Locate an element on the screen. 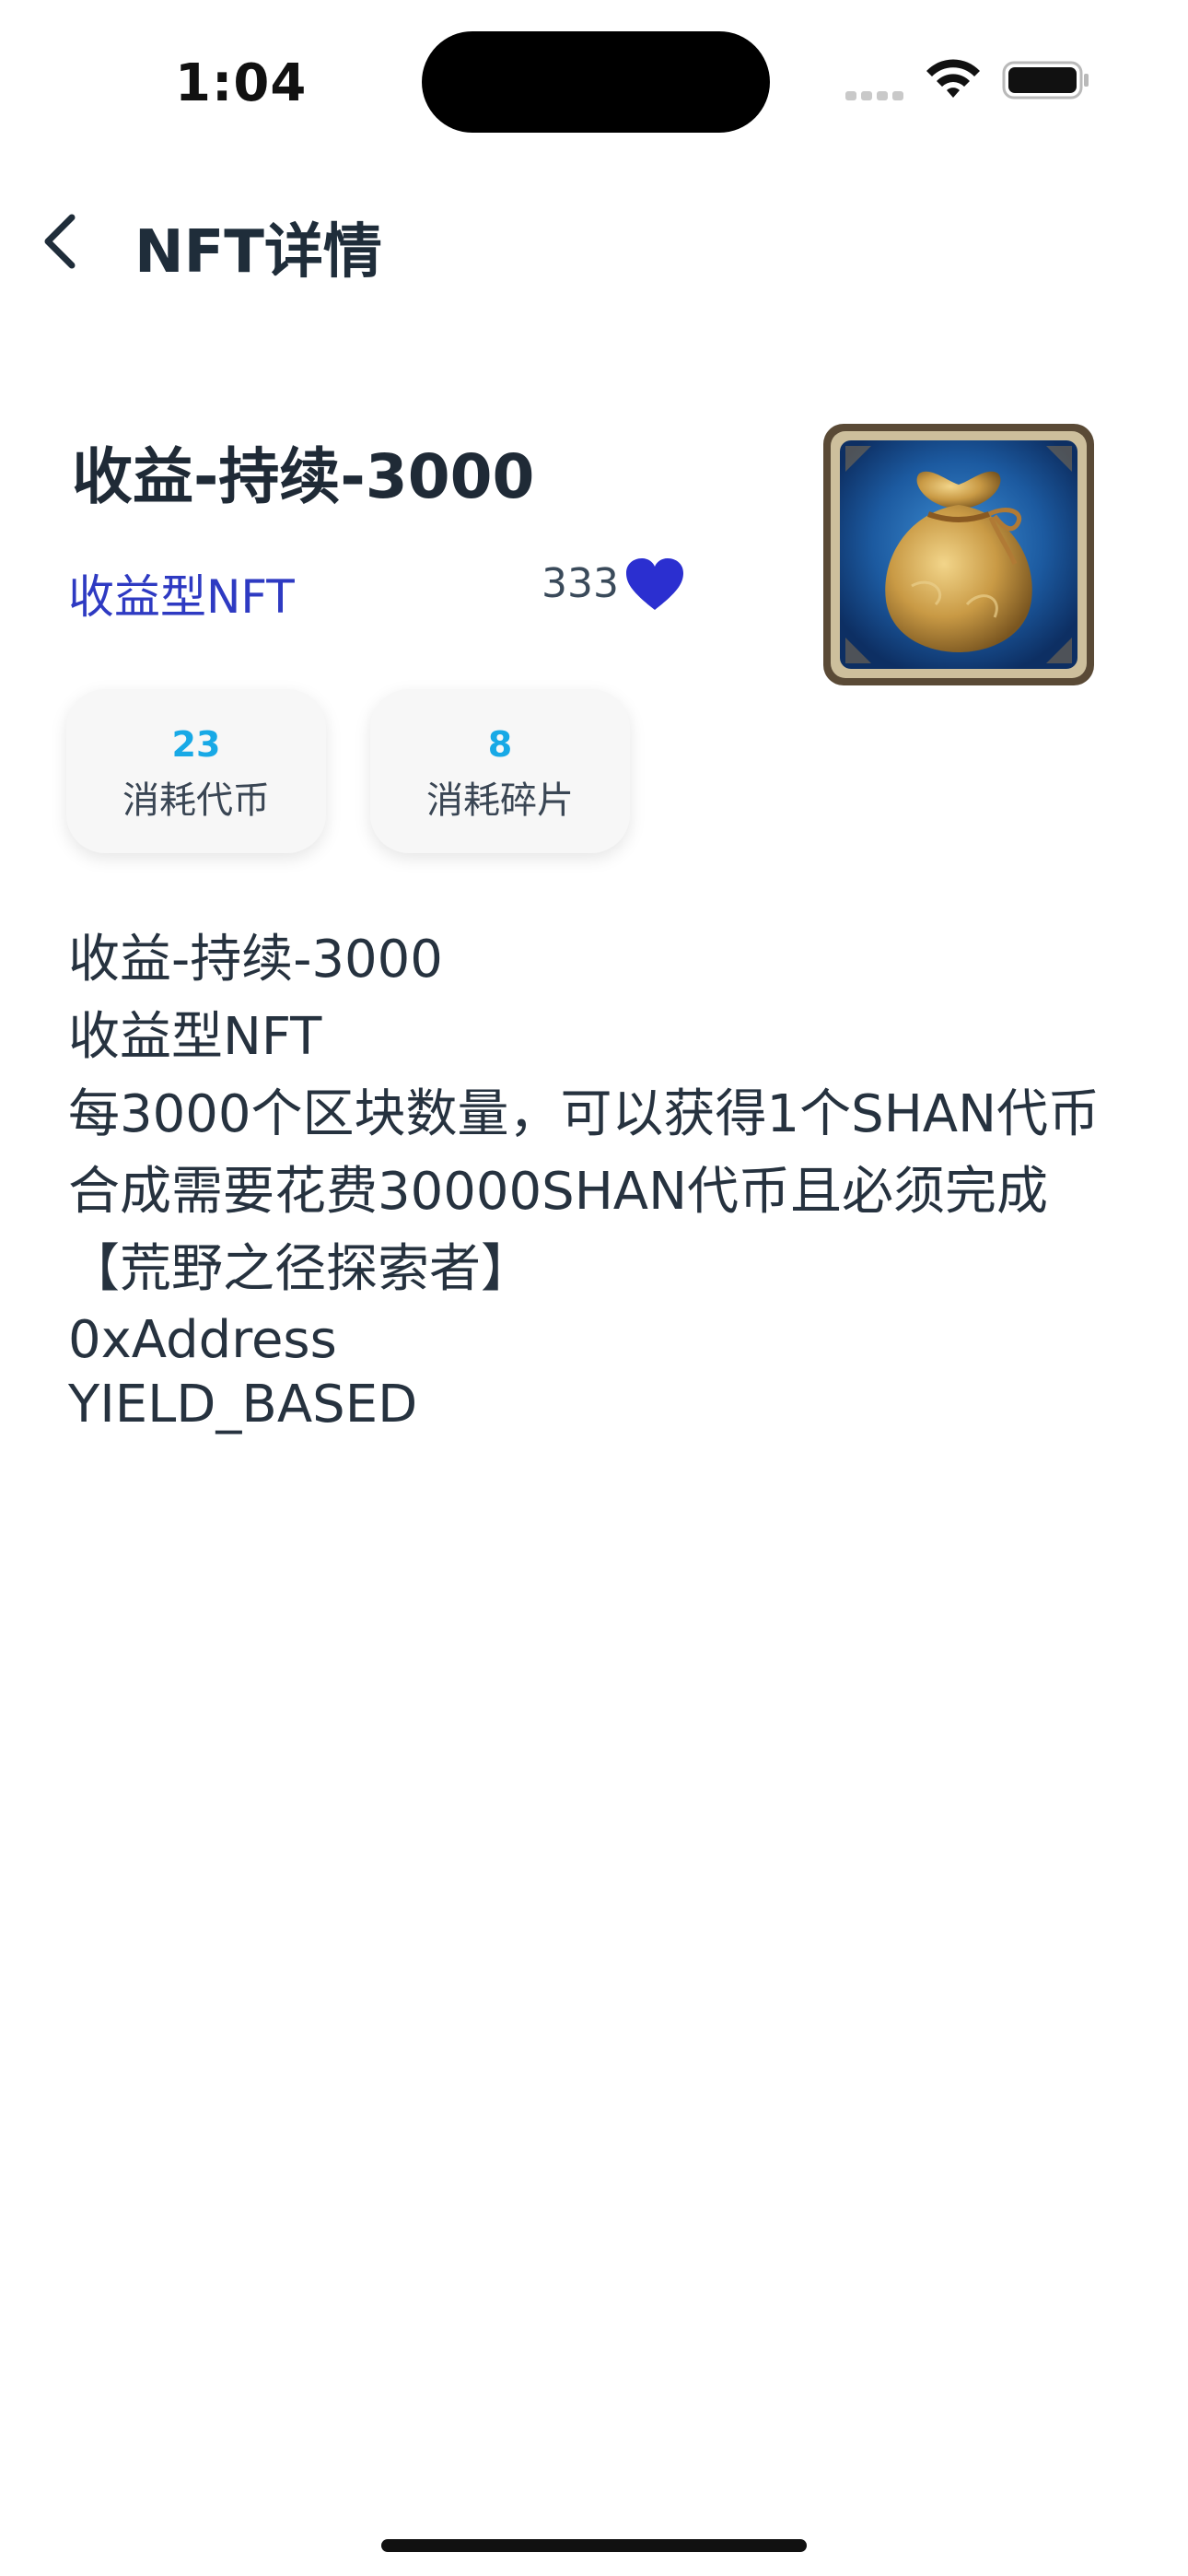  description-line: 收益-持续-3000 is located at coordinates (256, 960).